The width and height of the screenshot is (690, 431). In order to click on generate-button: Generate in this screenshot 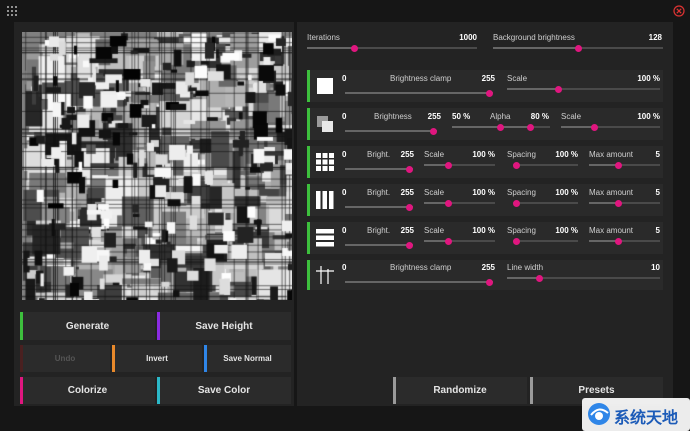, I will do `click(87, 326)`.